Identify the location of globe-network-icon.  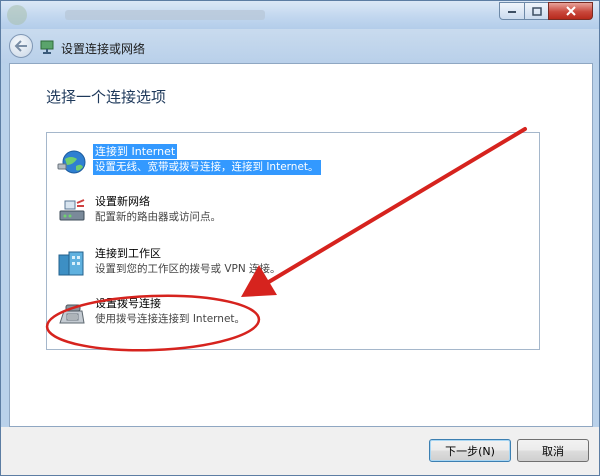
(71, 162).